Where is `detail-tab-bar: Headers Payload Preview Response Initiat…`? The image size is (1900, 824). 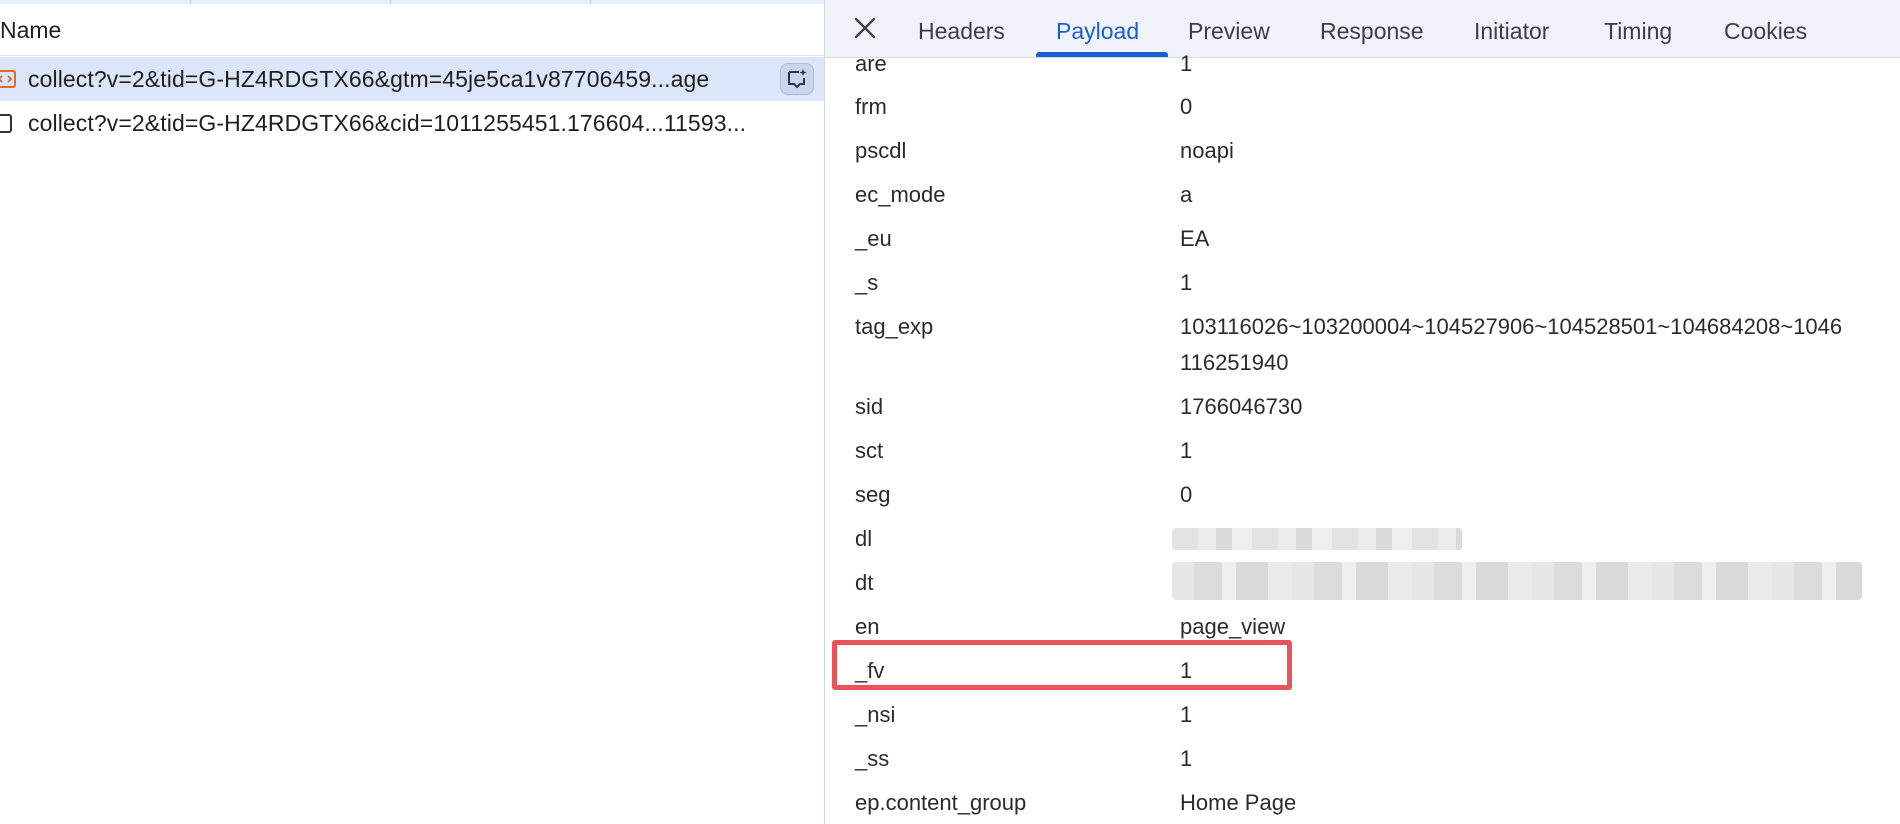
detail-tab-bar: Headers Payload Preview Response Initiat… is located at coordinates (1362, 29).